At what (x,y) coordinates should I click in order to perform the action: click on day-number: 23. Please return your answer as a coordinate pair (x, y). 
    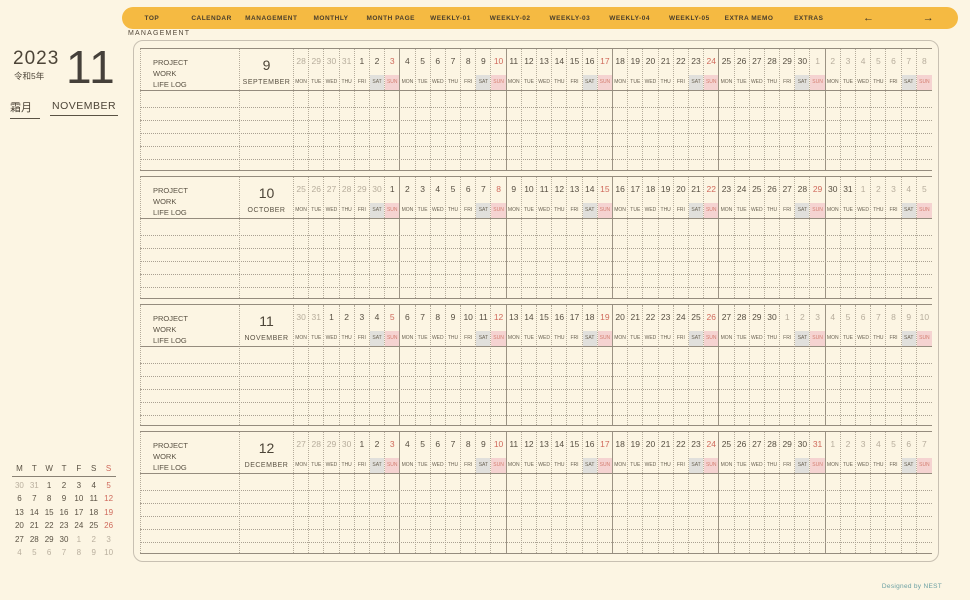
    Looking at the image, I should click on (666, 318).